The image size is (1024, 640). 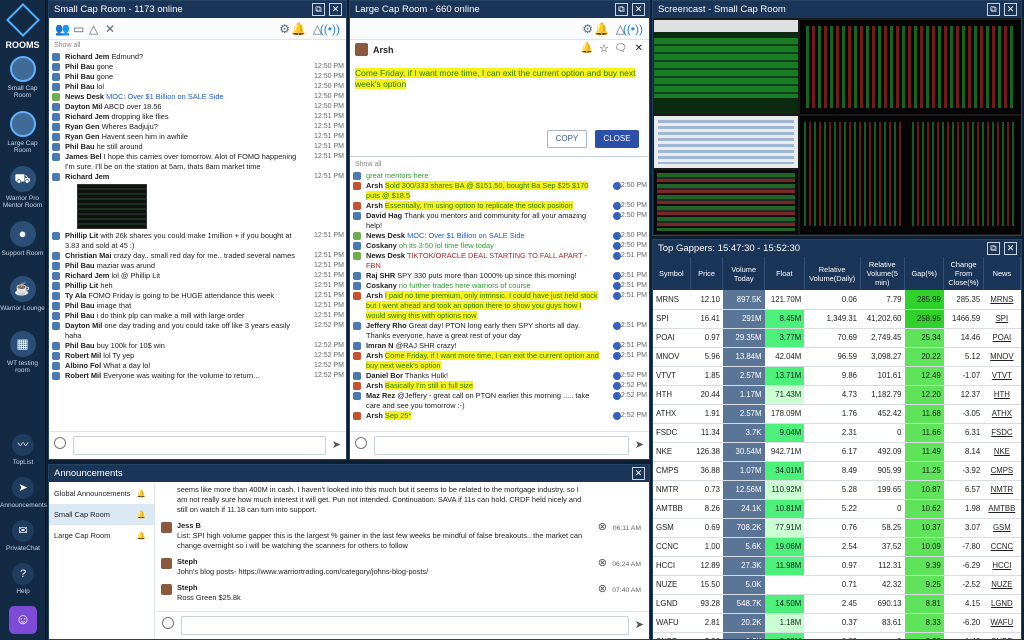 What do you see at coordinates (298, 29) in the screenshot?
I see `notification-icon: 🔔` at bounding box center [298, 29].